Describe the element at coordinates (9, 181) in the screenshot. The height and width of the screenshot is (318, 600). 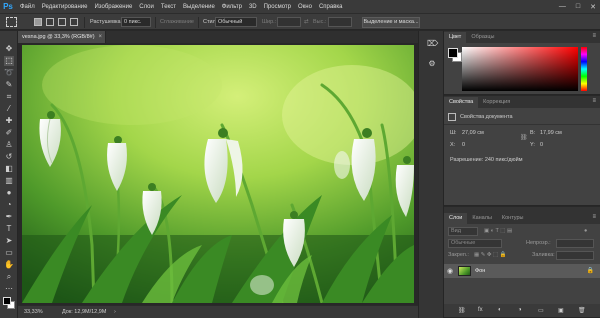
I see `gradient-tool-icon: ▥` at that location.